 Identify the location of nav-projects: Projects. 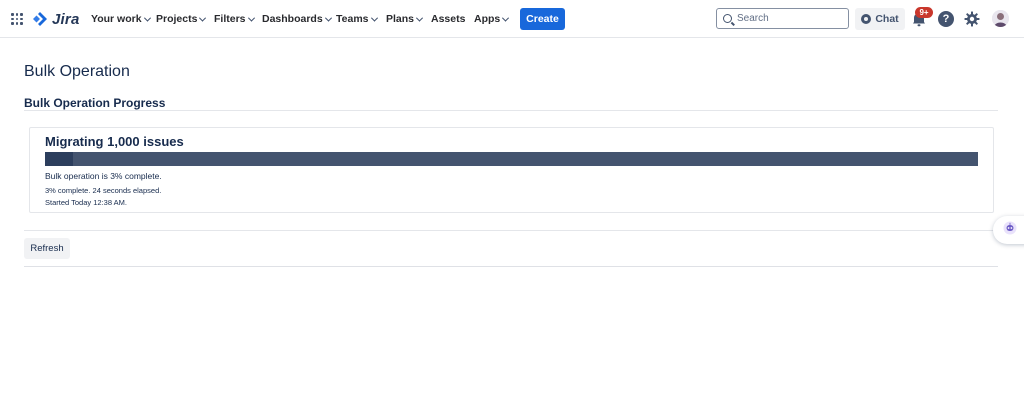
(181, 19).